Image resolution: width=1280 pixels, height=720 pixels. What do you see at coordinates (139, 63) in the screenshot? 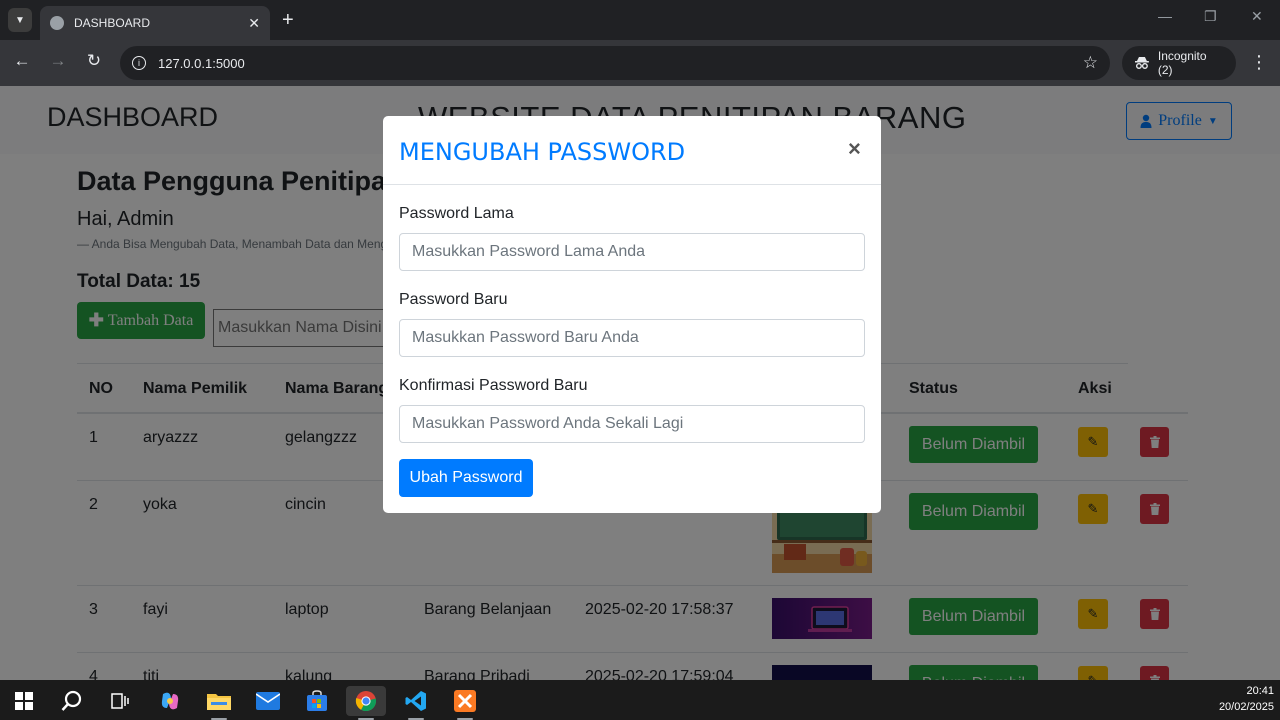
I see `site-info-icon: i` at bounding box center [139, 63].